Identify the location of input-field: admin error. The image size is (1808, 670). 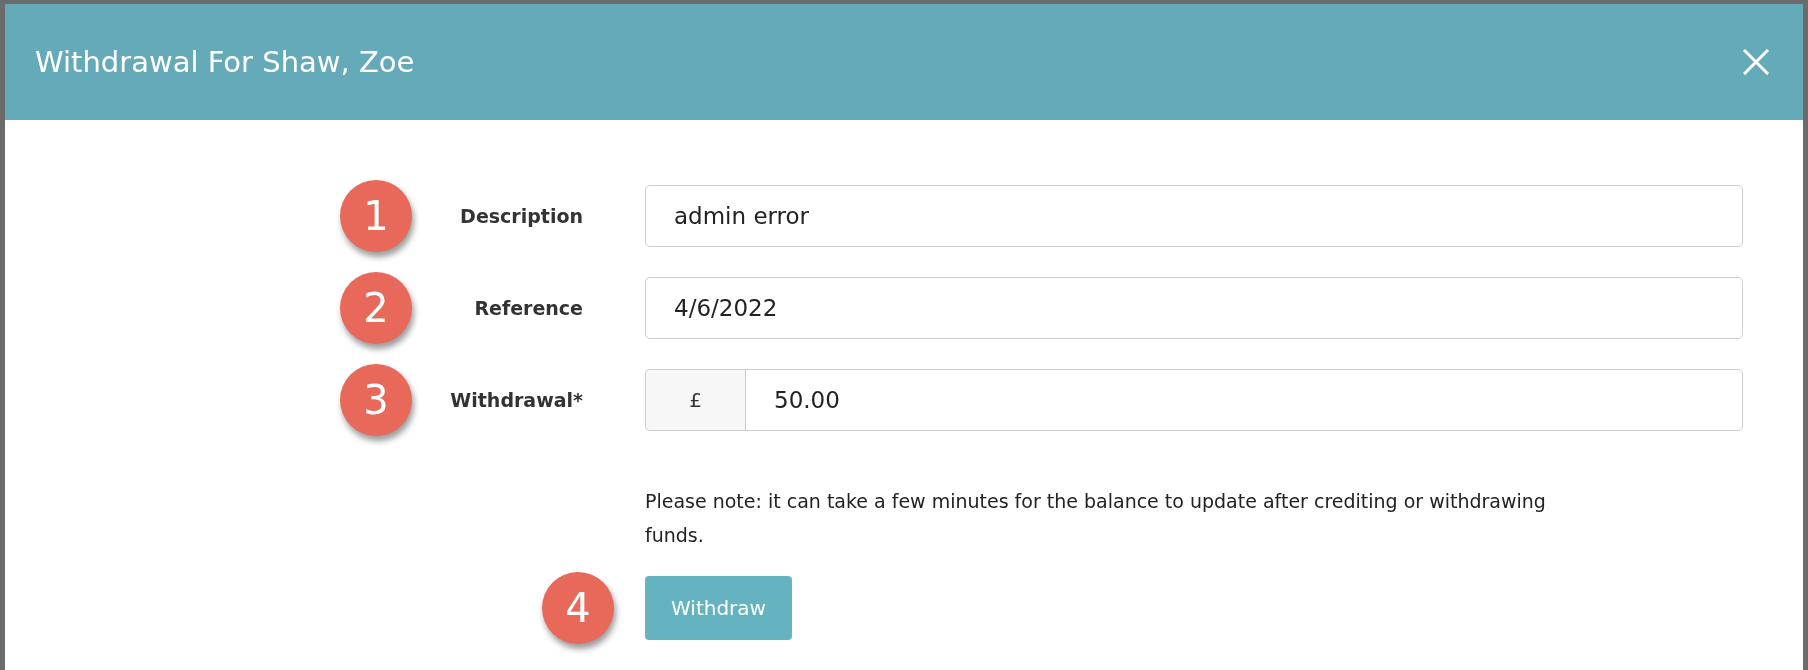
(1194, 216).